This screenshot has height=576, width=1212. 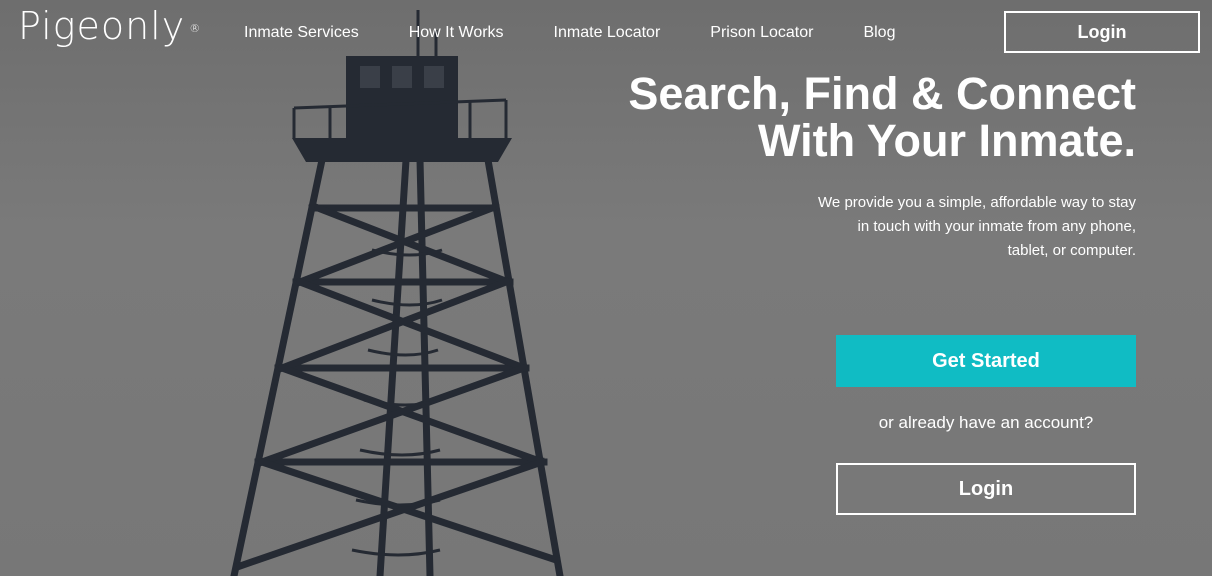 I want to click on hero-headline: Search, Find & Connect With Your Inmate., so click(x=882, y=117).